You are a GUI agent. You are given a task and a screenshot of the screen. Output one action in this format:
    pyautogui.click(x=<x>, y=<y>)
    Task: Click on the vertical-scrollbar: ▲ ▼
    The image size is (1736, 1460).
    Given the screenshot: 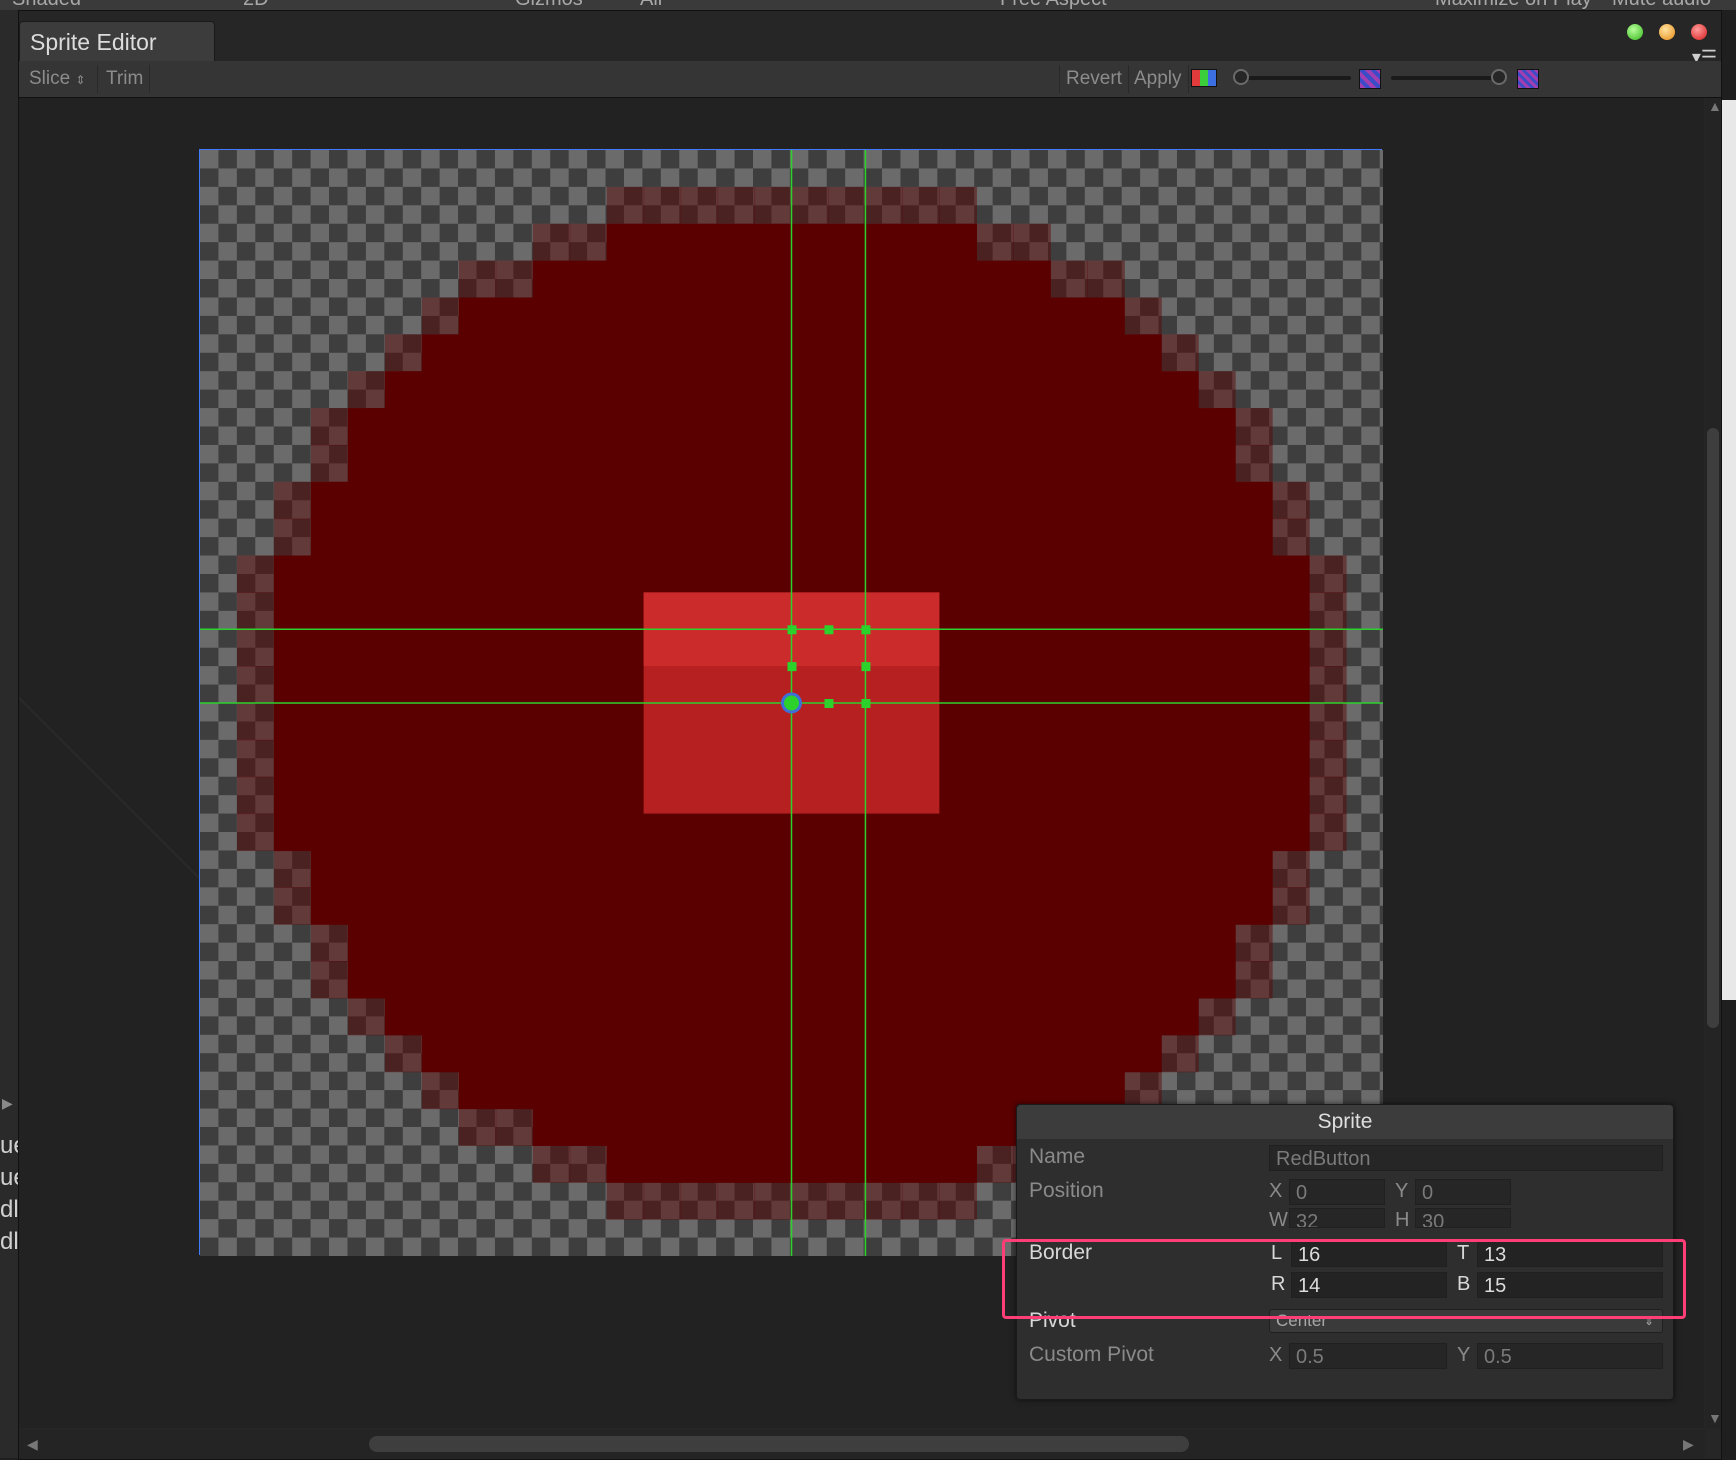 What is the action you would take?
    pyautogui.click(x=1713, y=763)
    